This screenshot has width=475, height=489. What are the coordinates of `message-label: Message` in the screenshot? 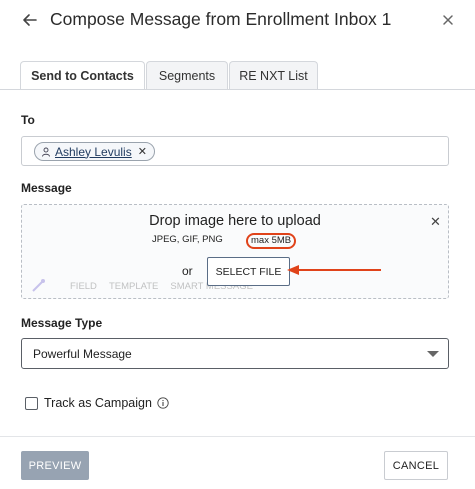 It's located at (46, 188).